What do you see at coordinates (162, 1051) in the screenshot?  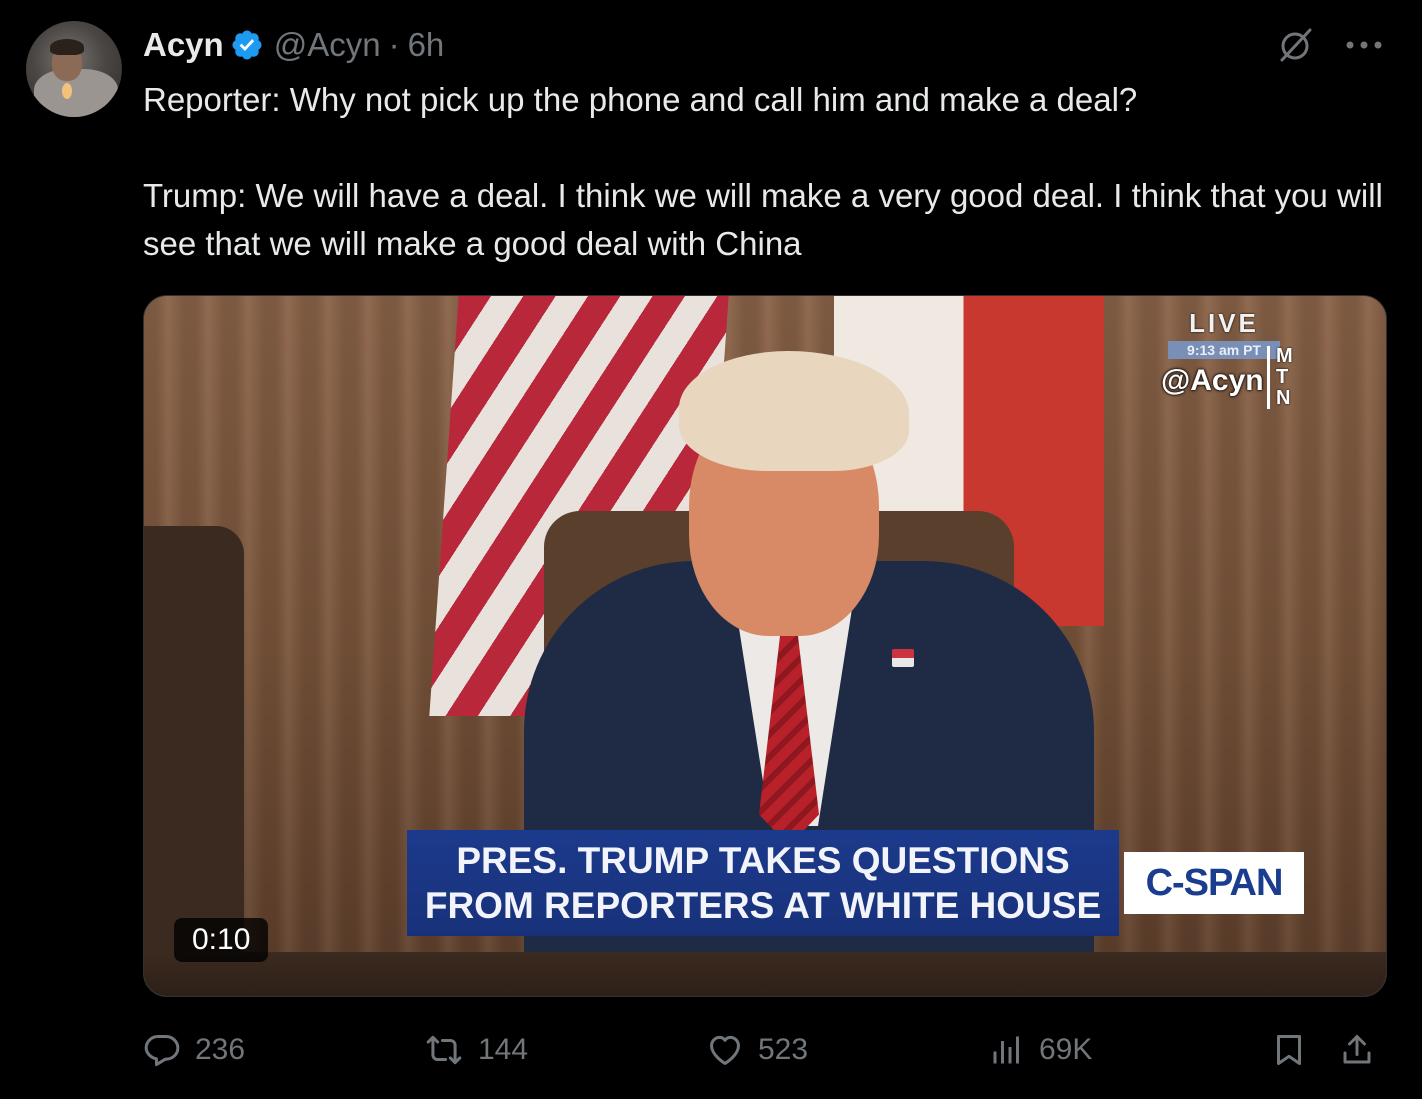 I see `reply-icon` at bounding box center [162, 1051].